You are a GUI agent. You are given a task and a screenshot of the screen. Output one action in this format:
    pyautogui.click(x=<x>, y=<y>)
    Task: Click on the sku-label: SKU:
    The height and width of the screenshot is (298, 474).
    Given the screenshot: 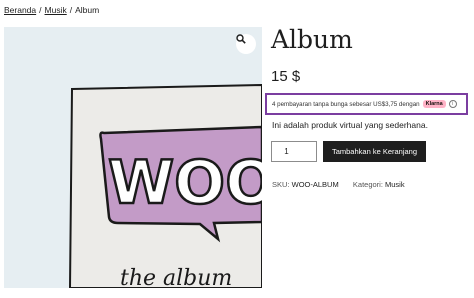 What is the action you would take?
    pyautogui.click(x=281, y=184)
    